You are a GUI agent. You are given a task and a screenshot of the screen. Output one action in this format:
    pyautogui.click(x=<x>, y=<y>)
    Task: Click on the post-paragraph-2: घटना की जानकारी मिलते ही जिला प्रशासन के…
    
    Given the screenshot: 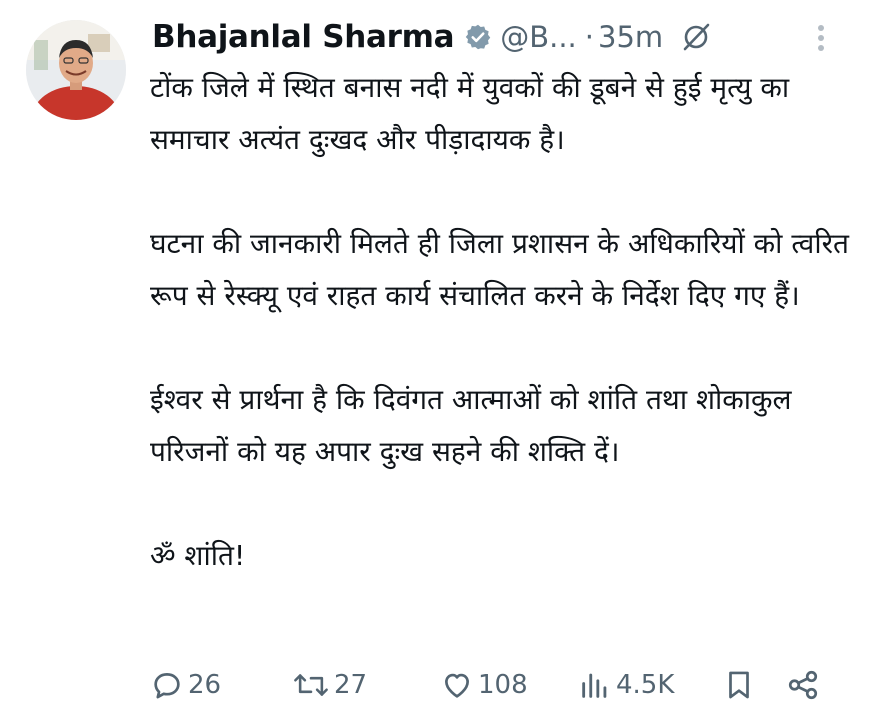 What is the action you would take?
    pyautogui.click(x=499, y=269)
    